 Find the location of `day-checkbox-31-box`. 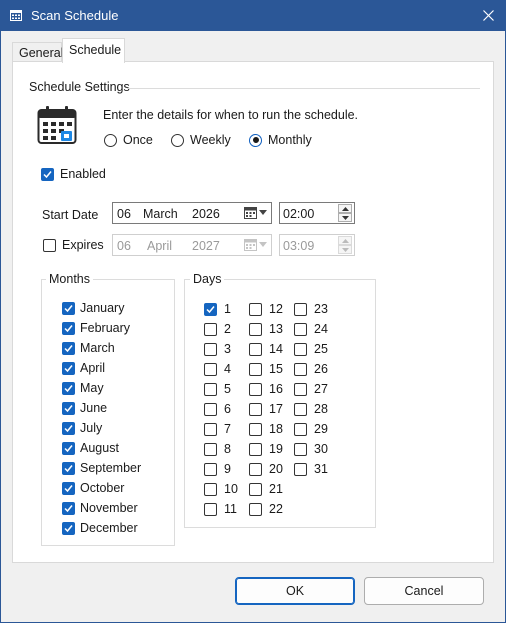

day-checkbox-31-box is located at coordinates (300, 469).